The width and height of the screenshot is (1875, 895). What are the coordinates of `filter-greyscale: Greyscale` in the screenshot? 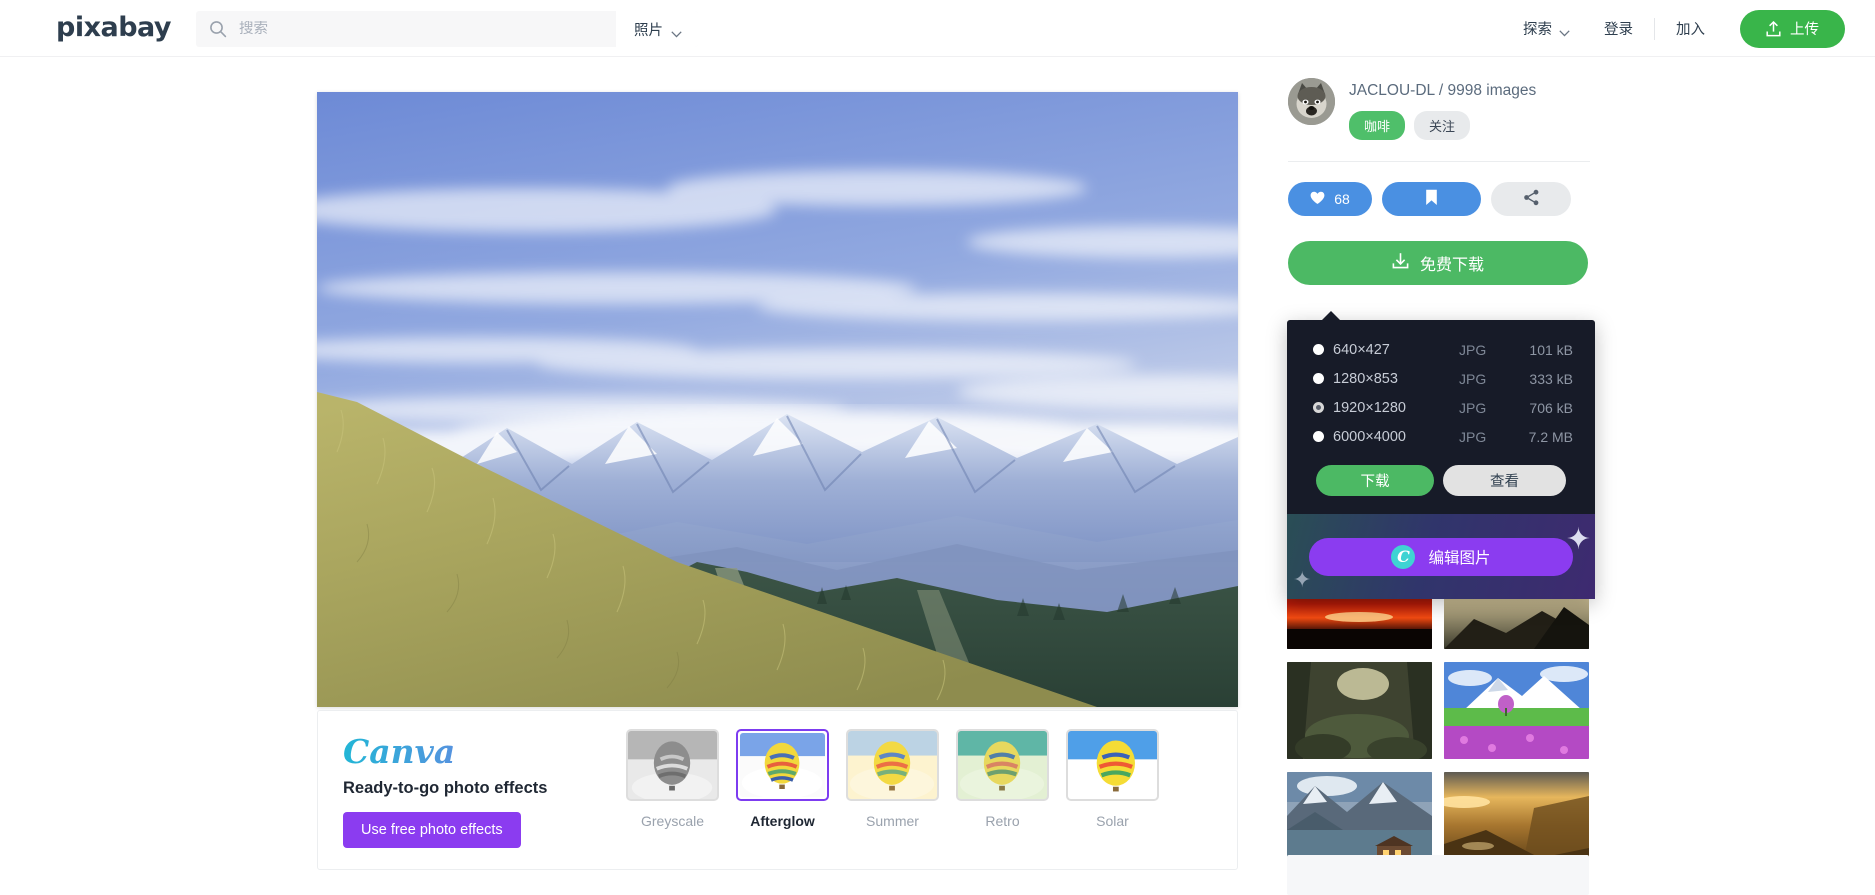 It's located at (672, 779).